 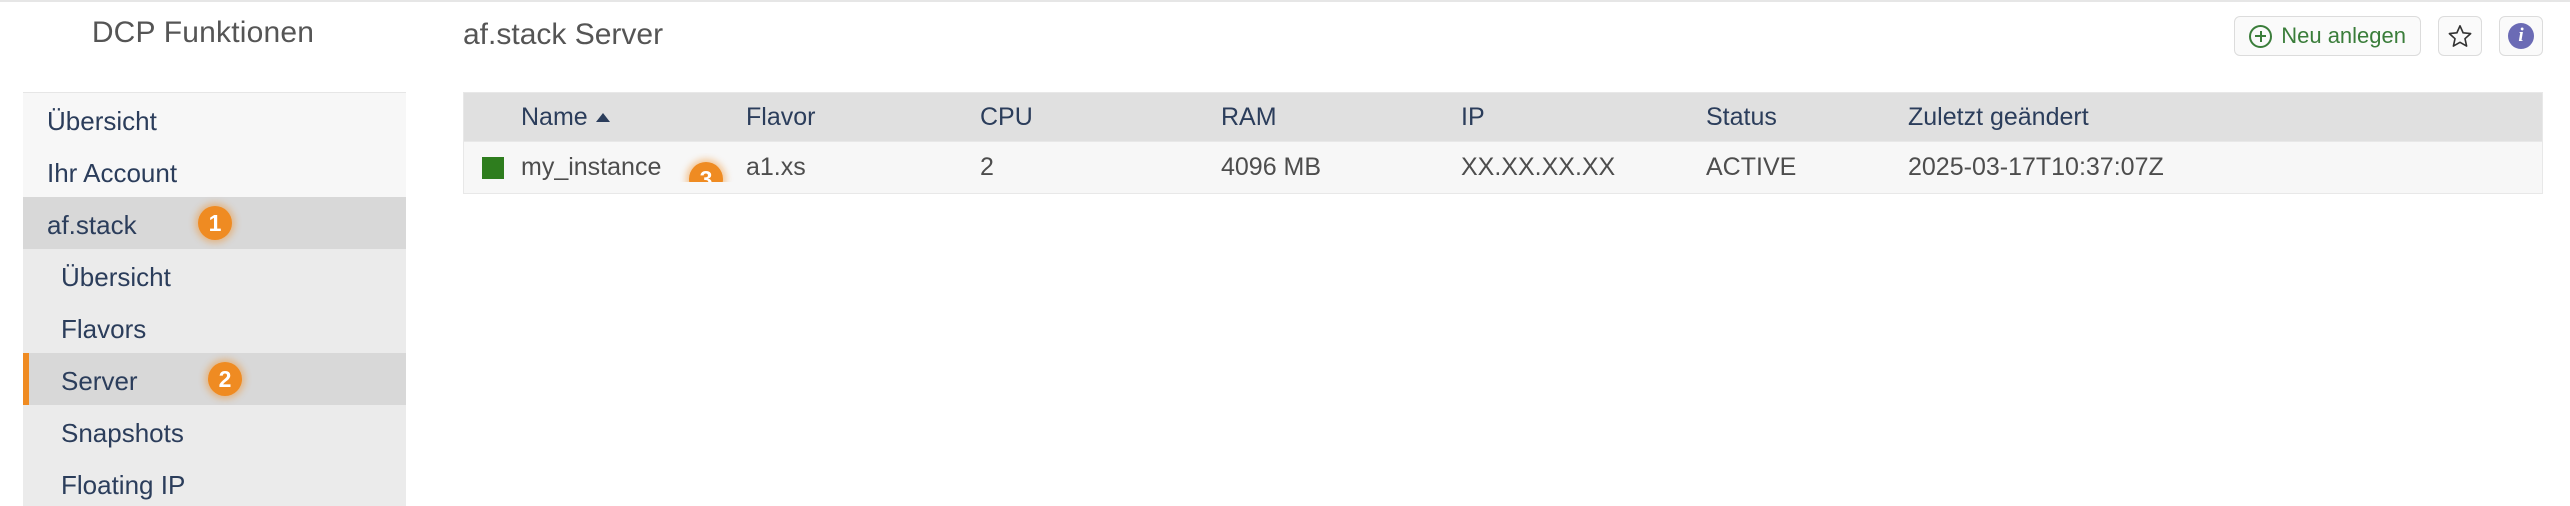 I want to click on column-header-ip: IP, so click(x=1583, y=117).